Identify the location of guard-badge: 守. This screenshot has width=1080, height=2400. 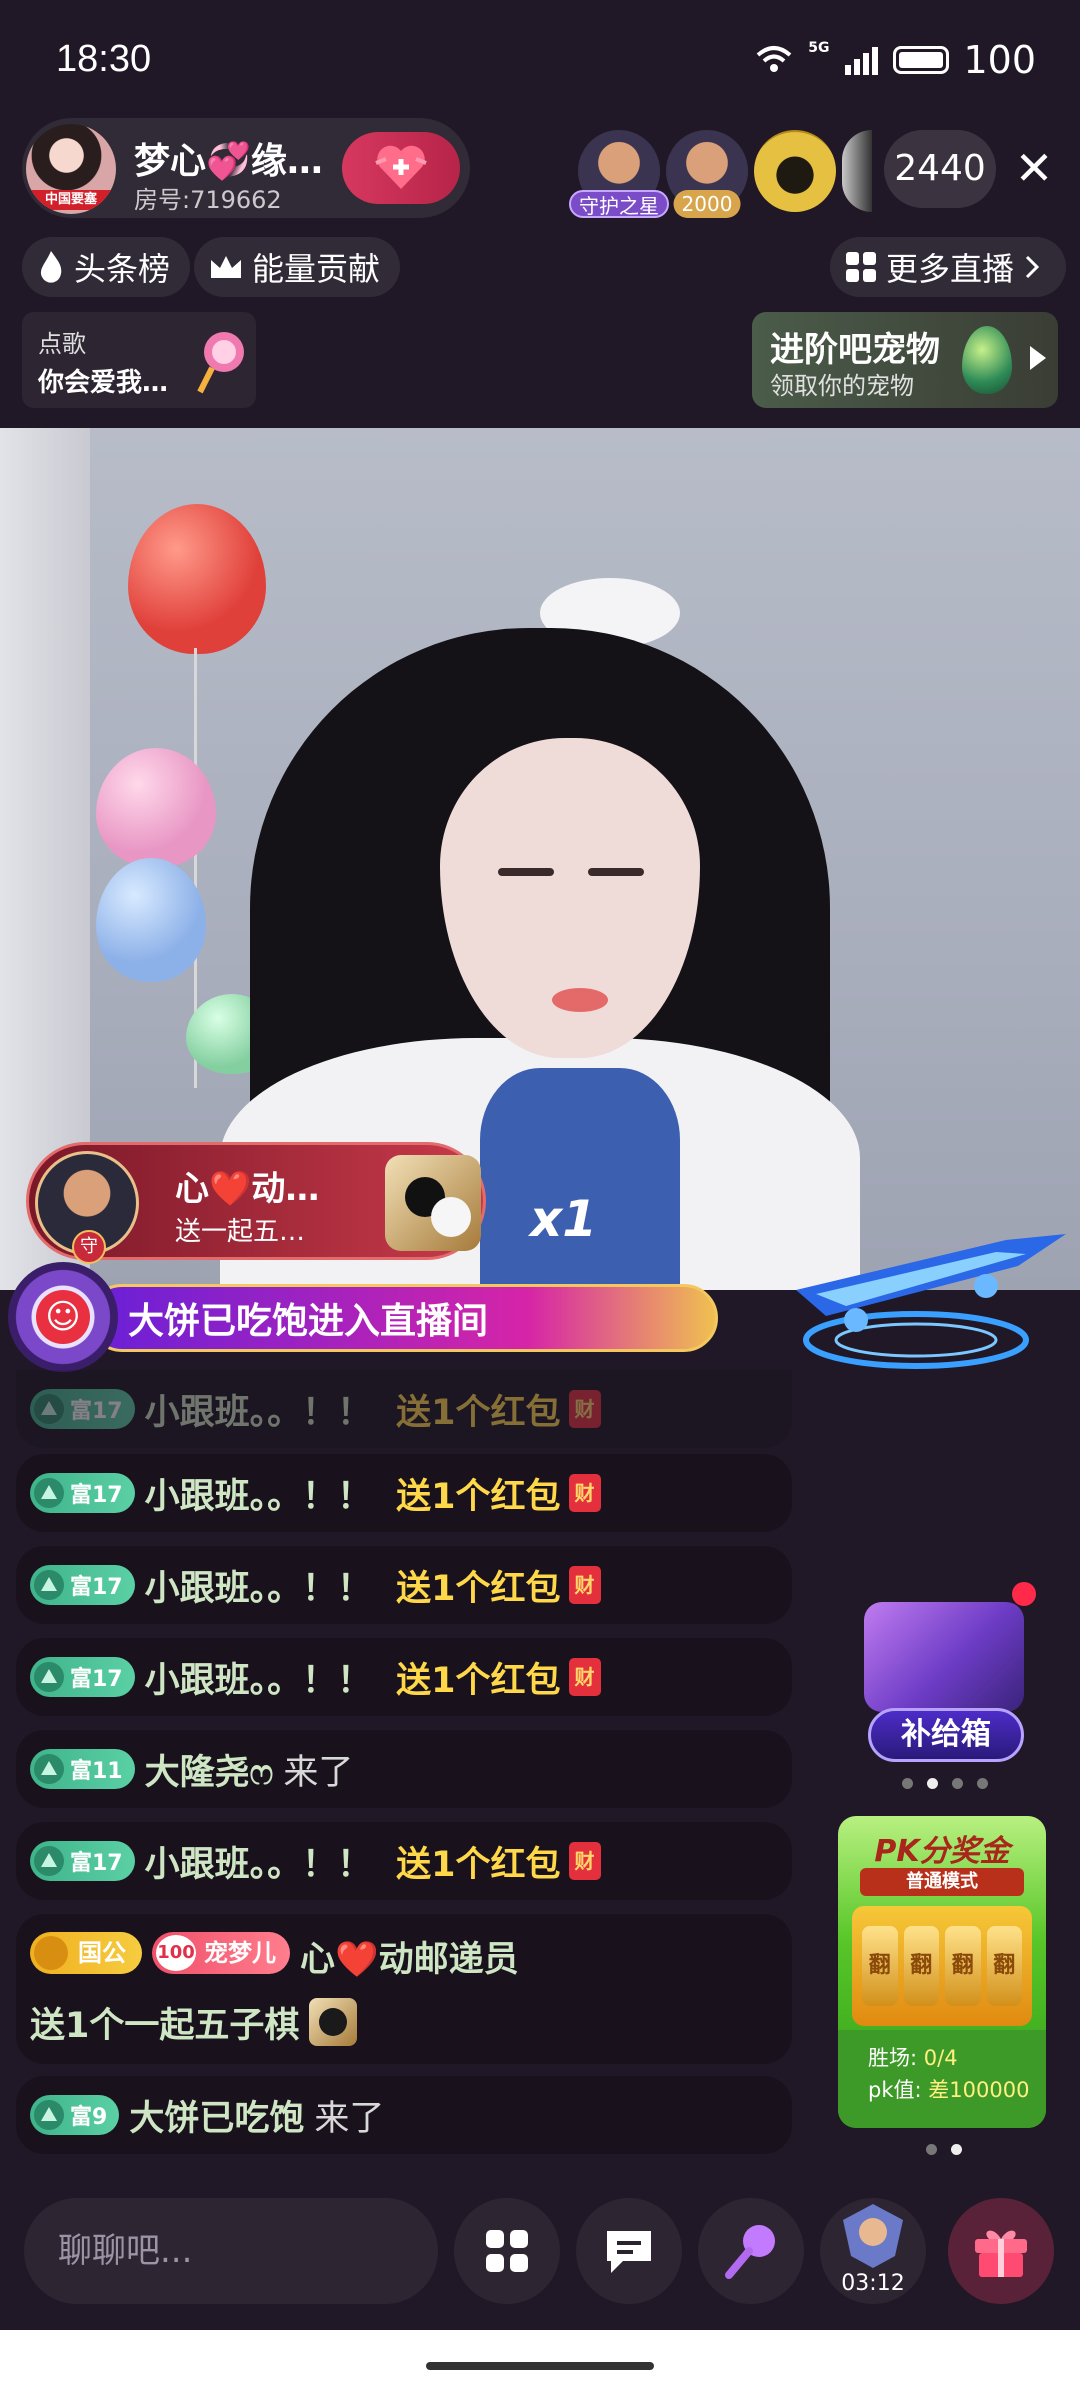
(89, 1247).